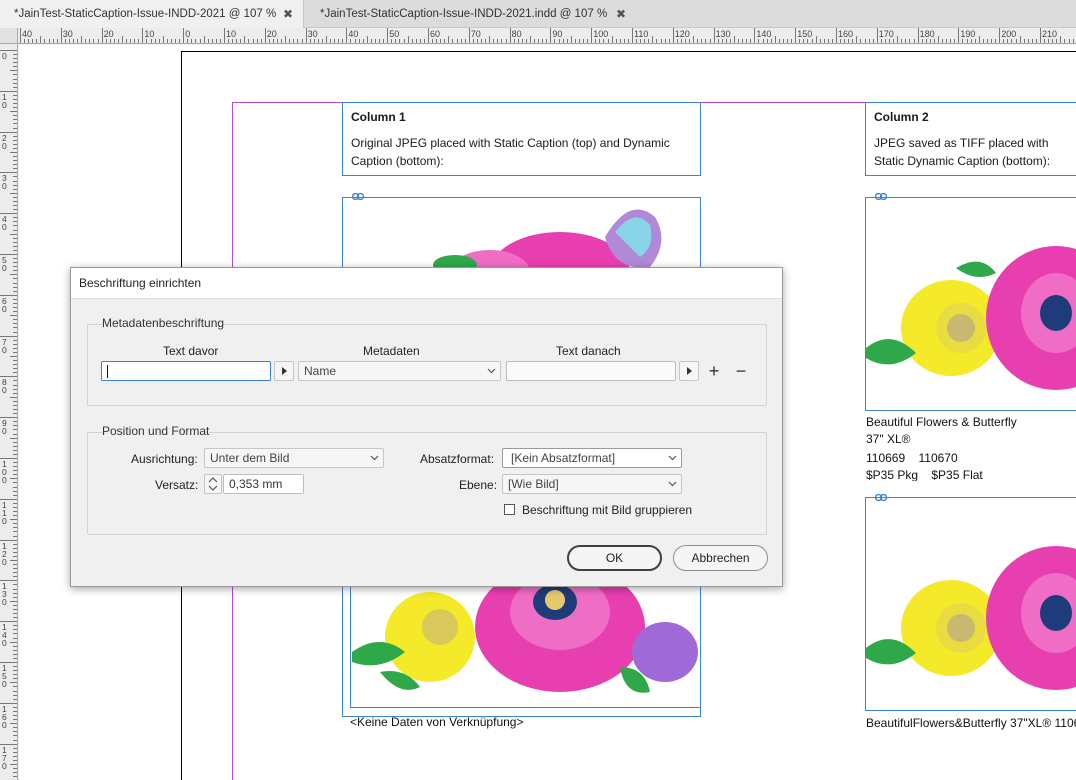 The image size is (1076, 780). I want to click on alignment-select: Unter dem Bild, so click(294, 458).